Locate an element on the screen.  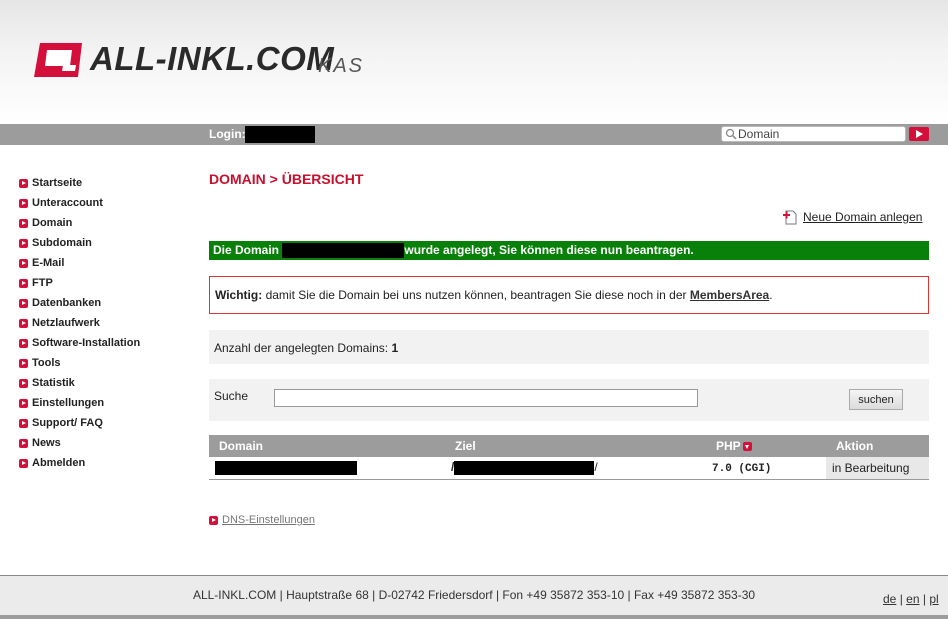
domain-count-value: 1 is located at coordinates (395, 348).